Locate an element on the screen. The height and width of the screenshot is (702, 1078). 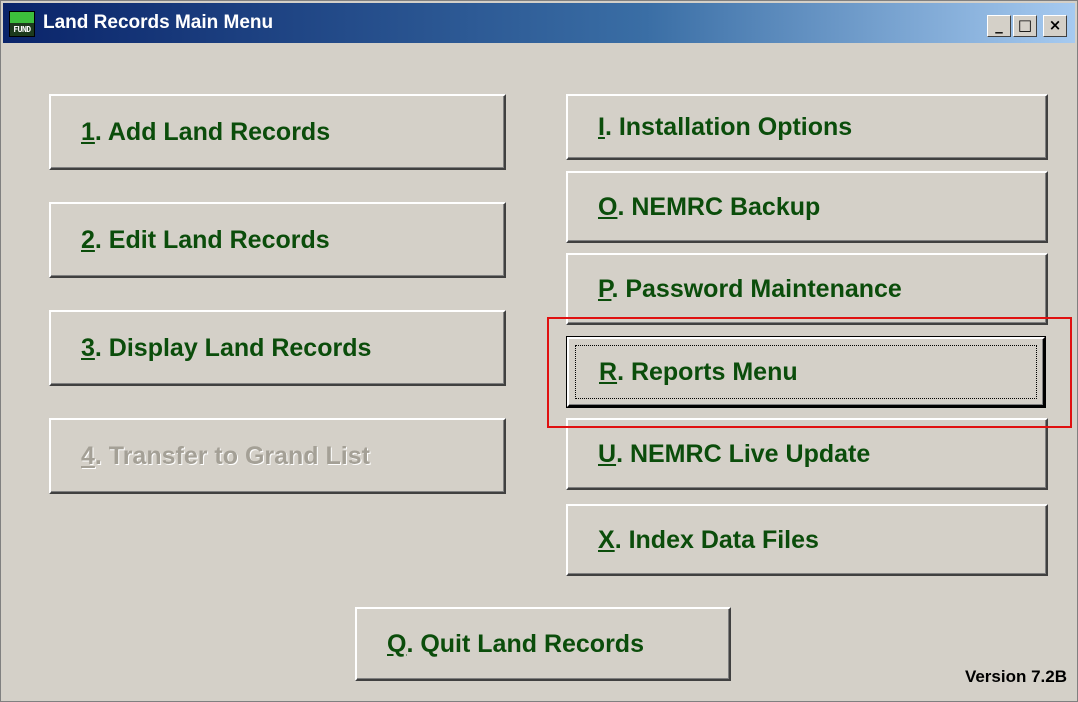
hotkey-i: I is located at coordinates (601, 126).